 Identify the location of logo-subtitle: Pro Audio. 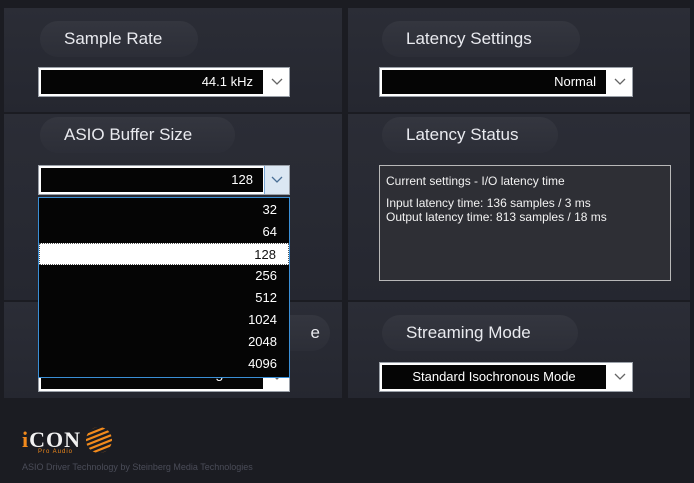
(56, 452).